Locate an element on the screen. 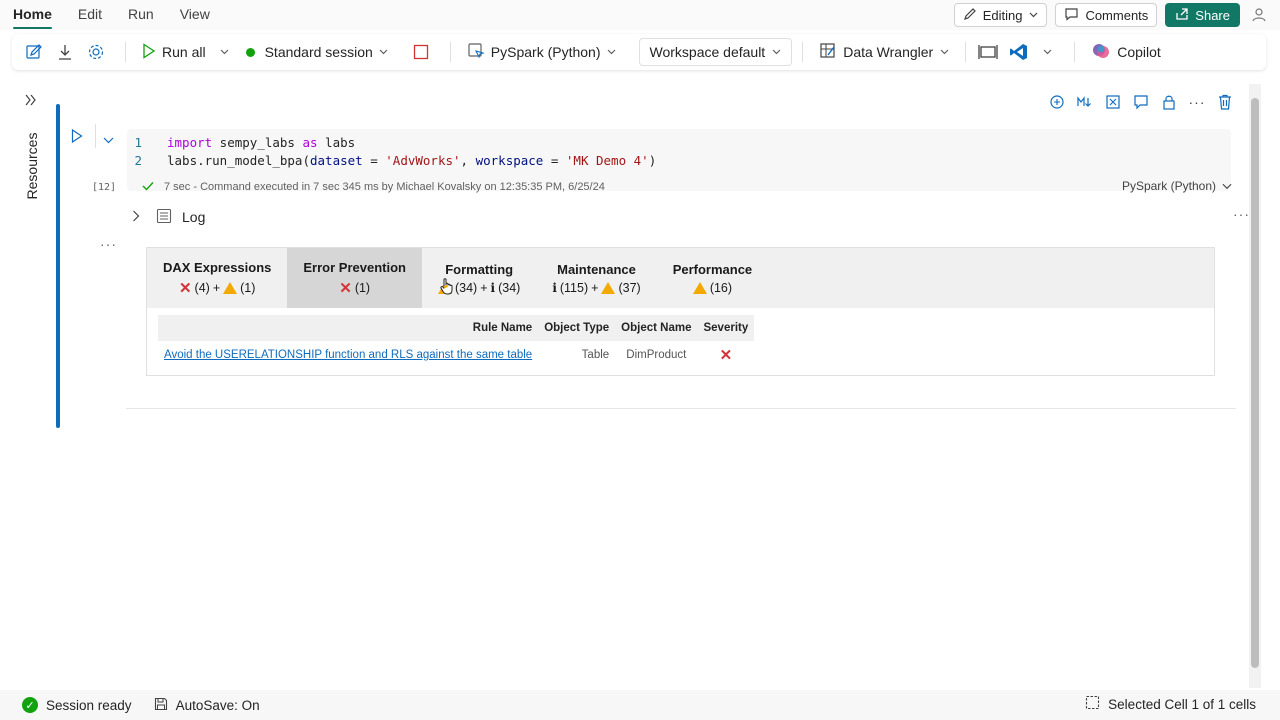  severity-cell: ✕ is located at coordinates (725, 355).